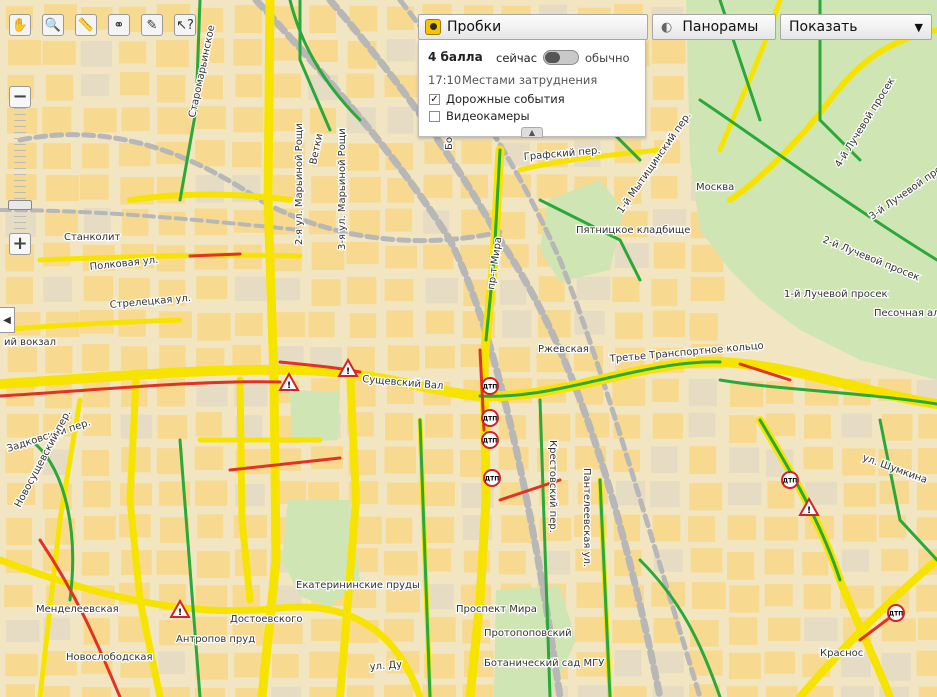 The width and height of the screenshot is (937, 697). I want to click on info-cursor-tool-button: ↖?, so click(185, 25).